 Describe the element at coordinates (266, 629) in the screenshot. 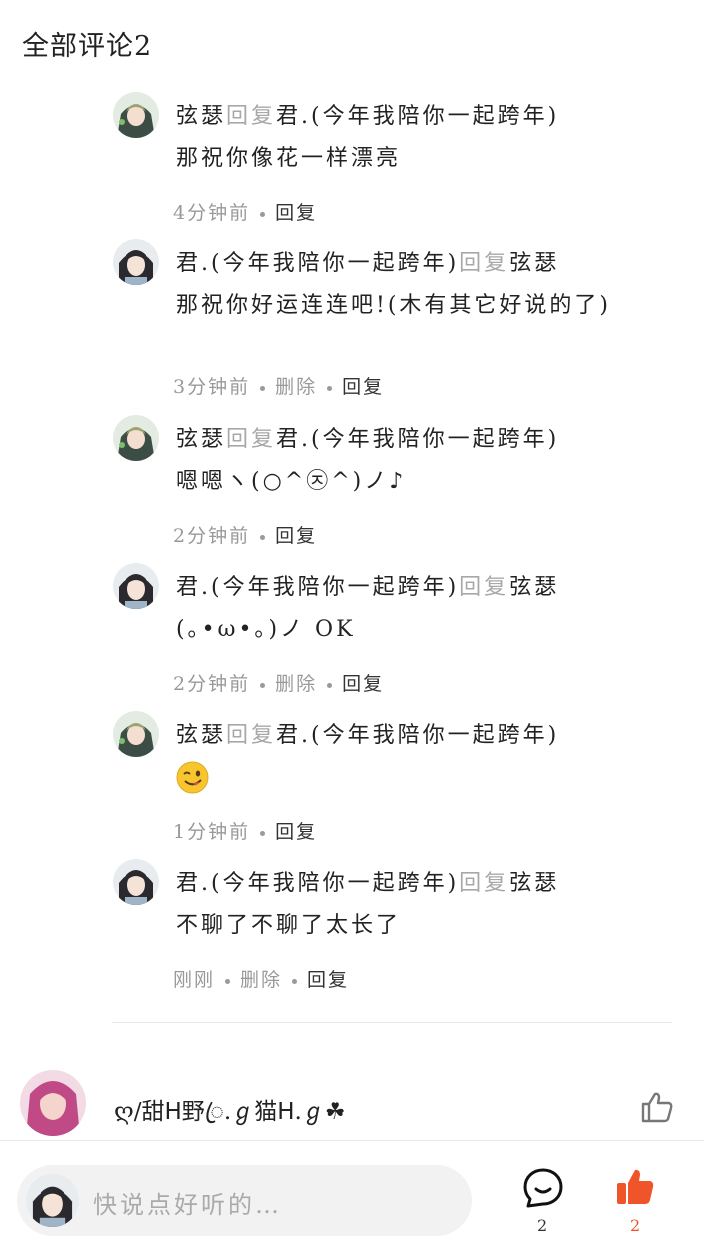

I see `reply-message: (｡•ω•｡)ノ OK` at that location.